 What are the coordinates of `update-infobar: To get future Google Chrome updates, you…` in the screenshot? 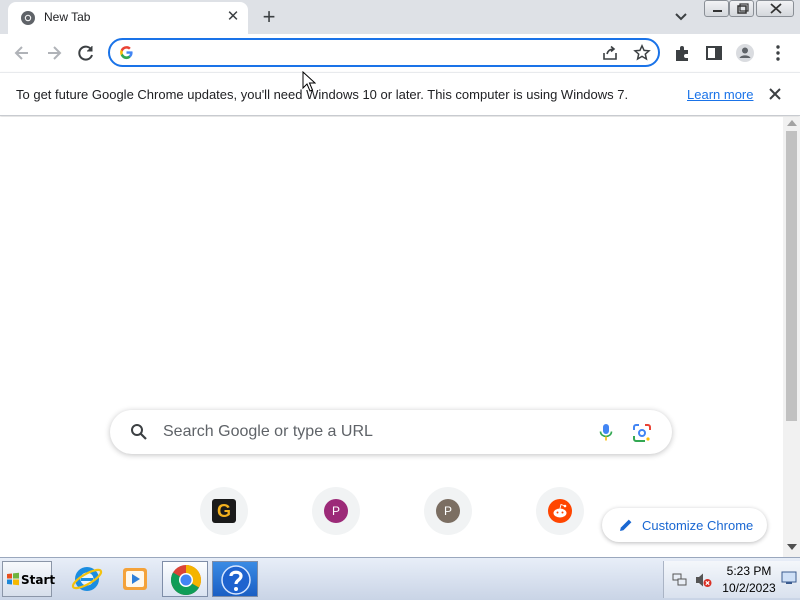 It's located at (400, 94).